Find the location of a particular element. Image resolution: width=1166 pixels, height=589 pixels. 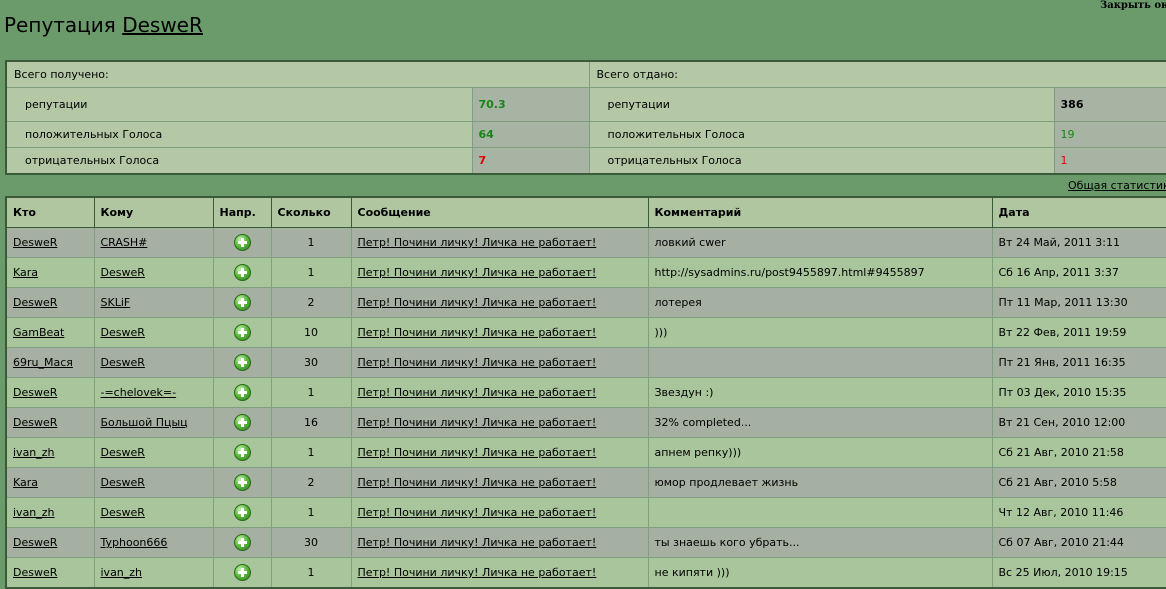

row-from-cell: 69ru_Мася is located at coordinates (50, 362).